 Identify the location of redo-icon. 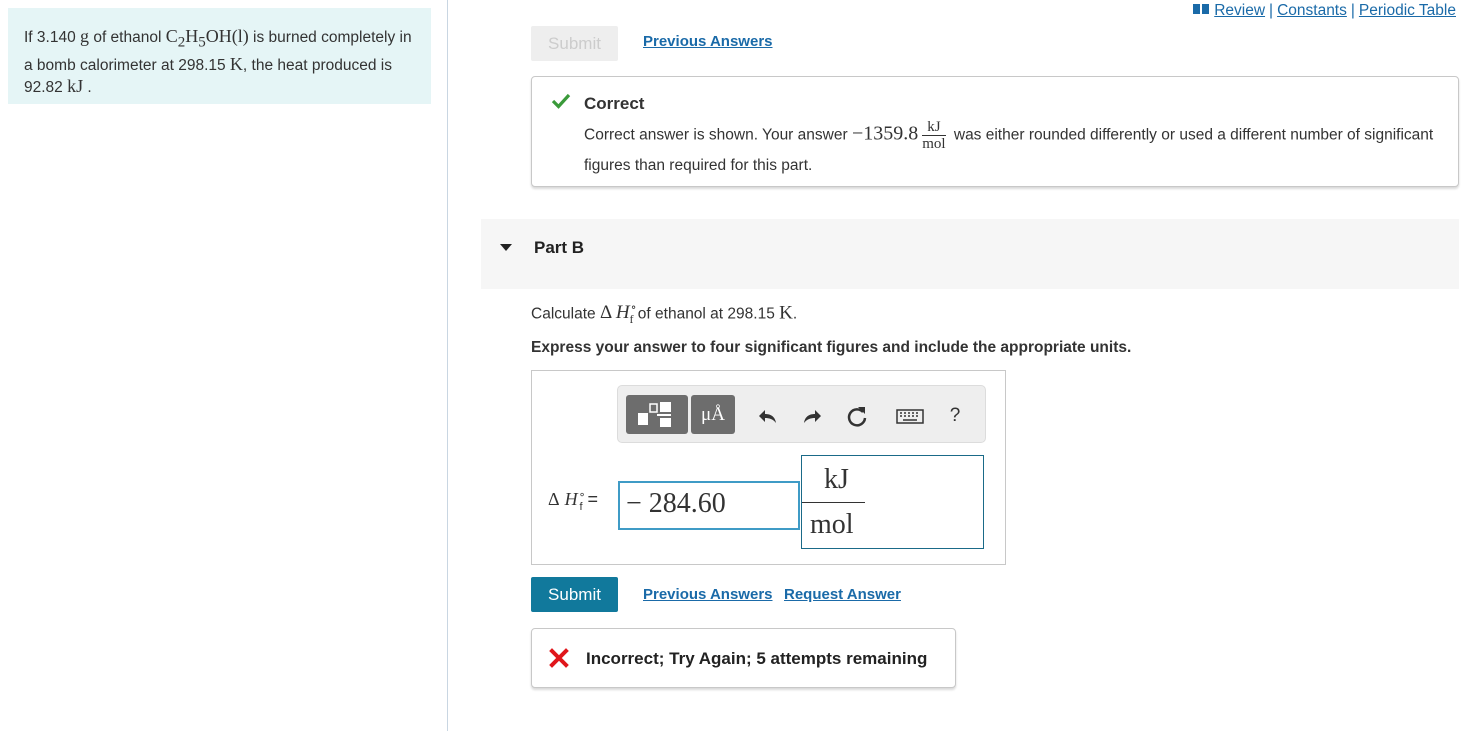
(812, 416).